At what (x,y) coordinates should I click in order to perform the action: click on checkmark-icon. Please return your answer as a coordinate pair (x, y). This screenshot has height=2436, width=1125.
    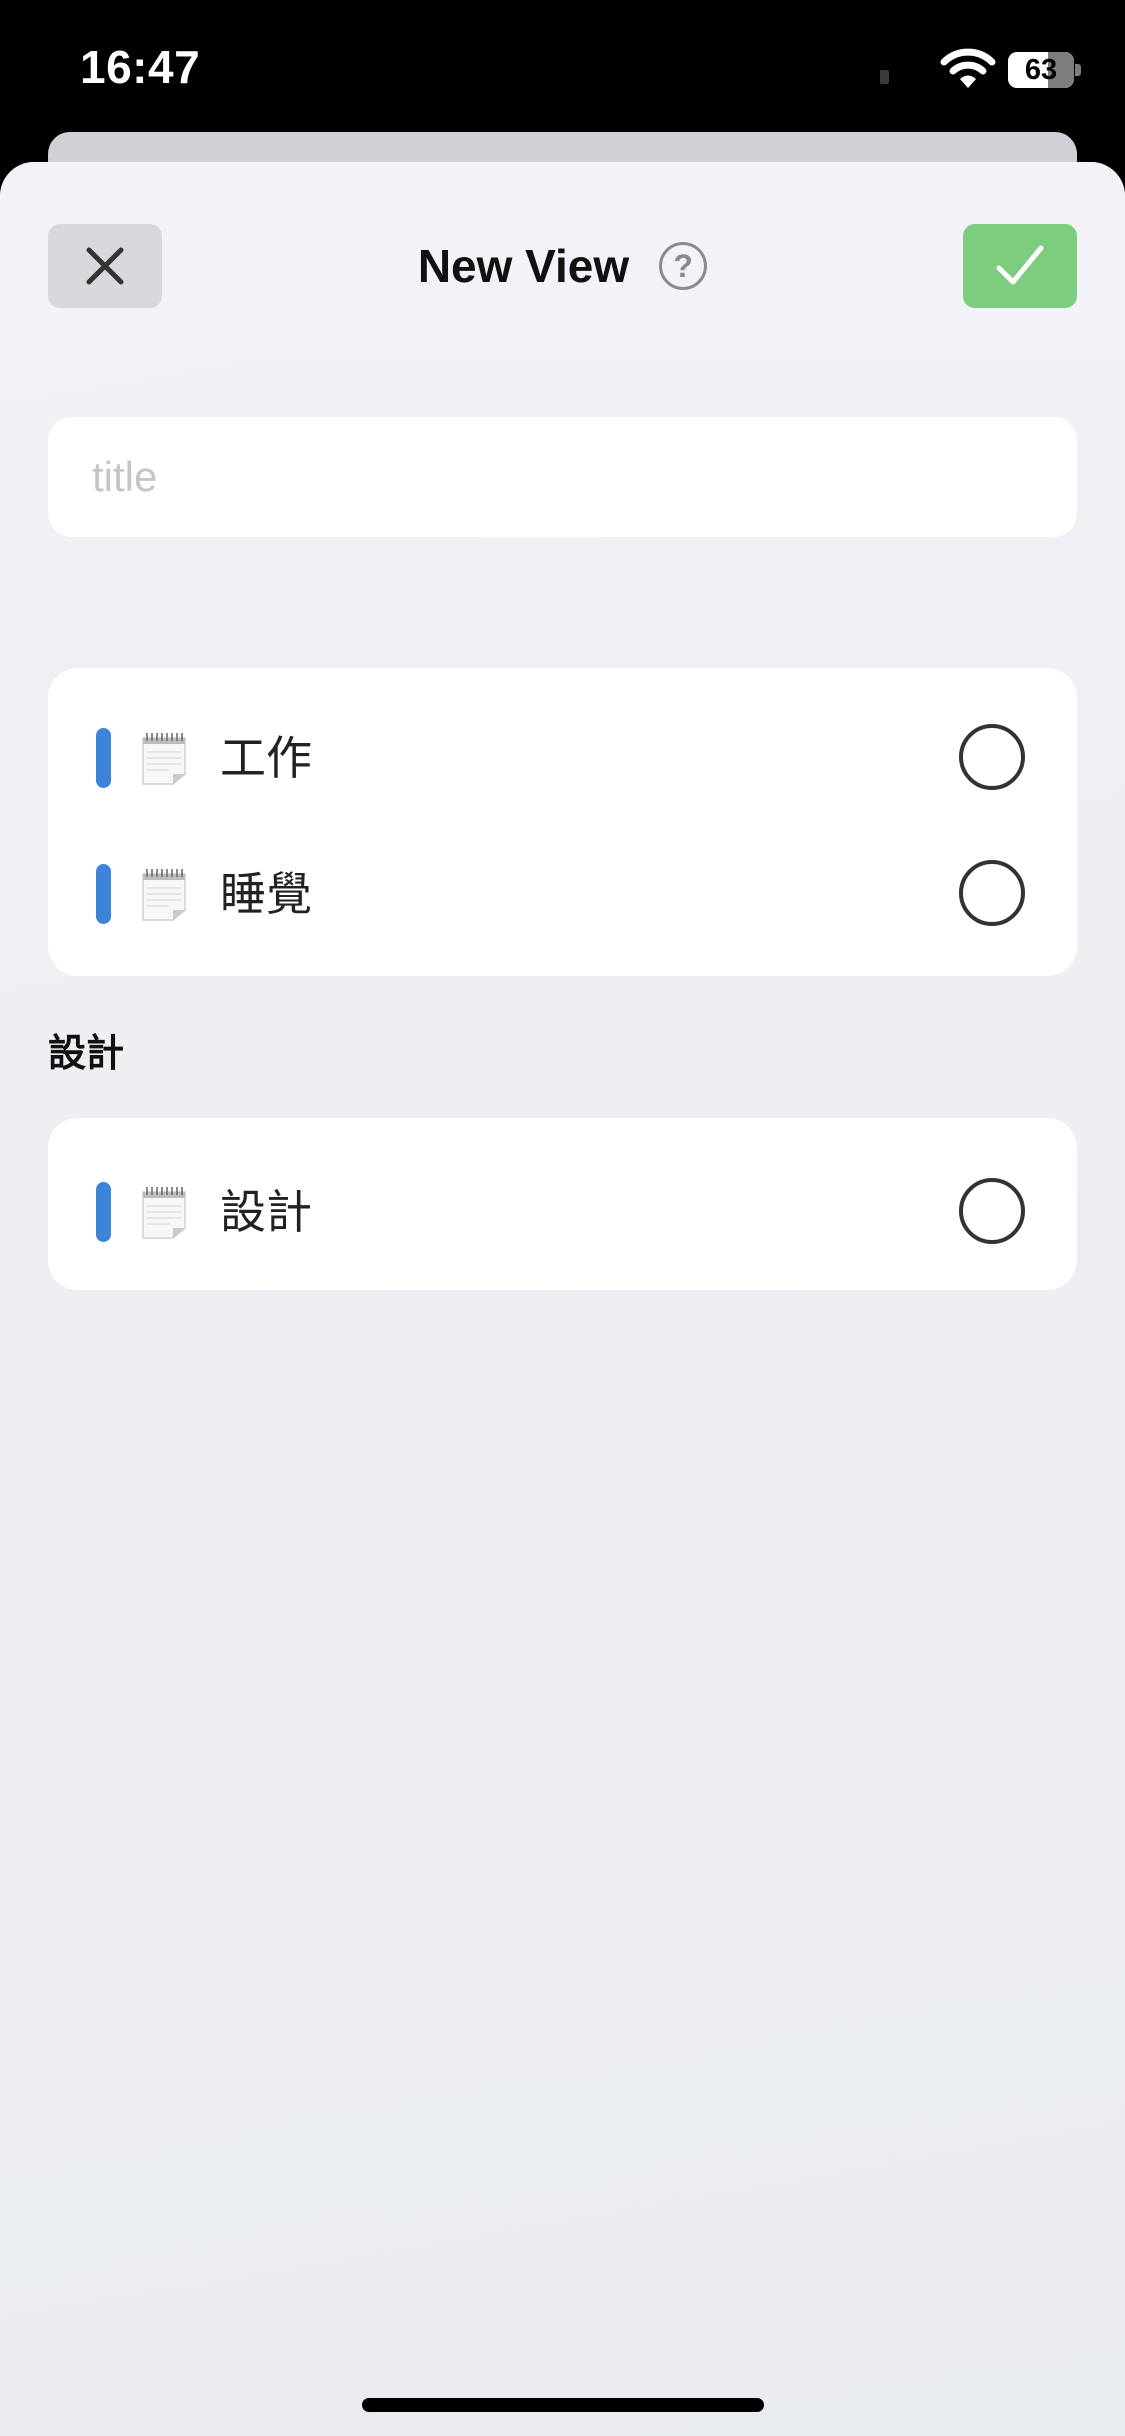
    Looking at the image, I should click on (1020, 265).